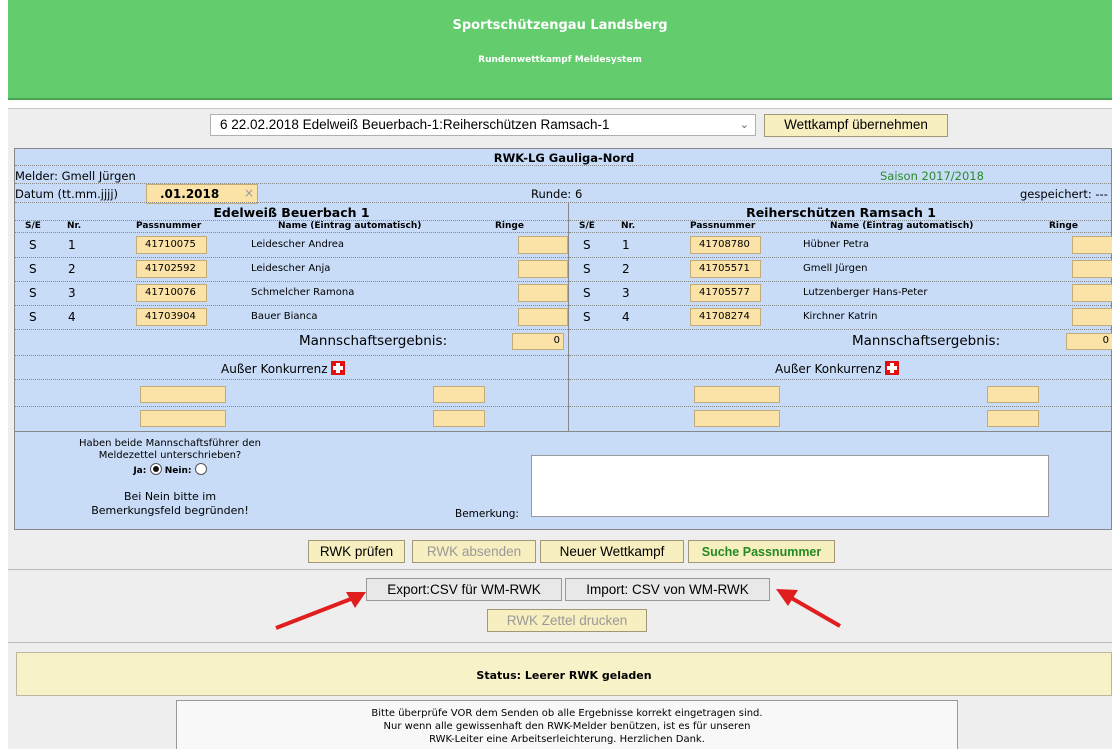  Describe the element at coordinates (560, 25) in the screenshot. I see `site-title: Sportschützengau Landsberg` at that location.